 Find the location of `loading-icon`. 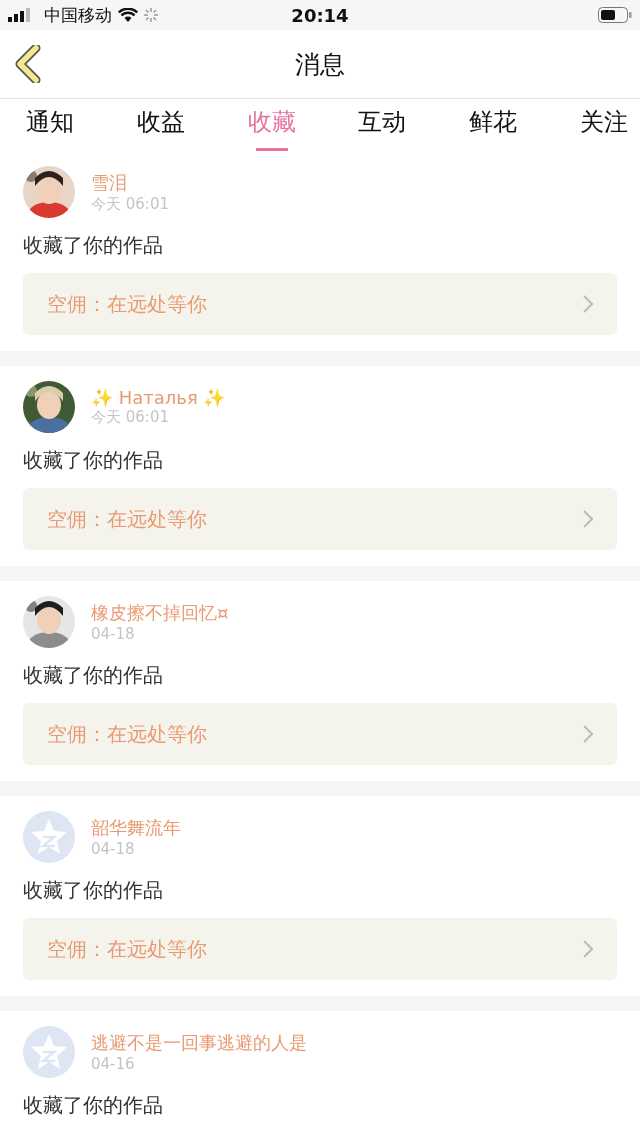

loading-icon is located at coordinates (151, 15).